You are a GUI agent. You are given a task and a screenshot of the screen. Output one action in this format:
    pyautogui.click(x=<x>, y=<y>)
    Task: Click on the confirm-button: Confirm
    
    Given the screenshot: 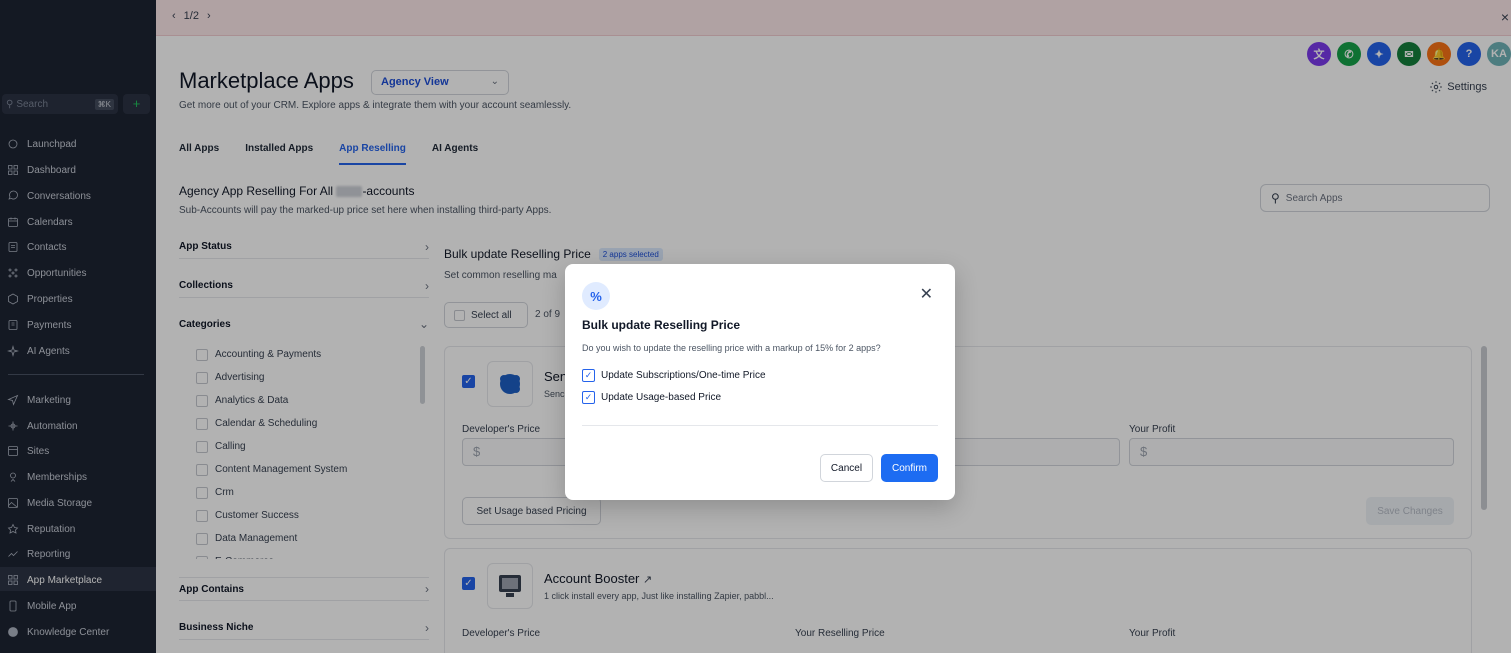 What is the action you would take?
    pyautogui.click(x=909, y=468)
    